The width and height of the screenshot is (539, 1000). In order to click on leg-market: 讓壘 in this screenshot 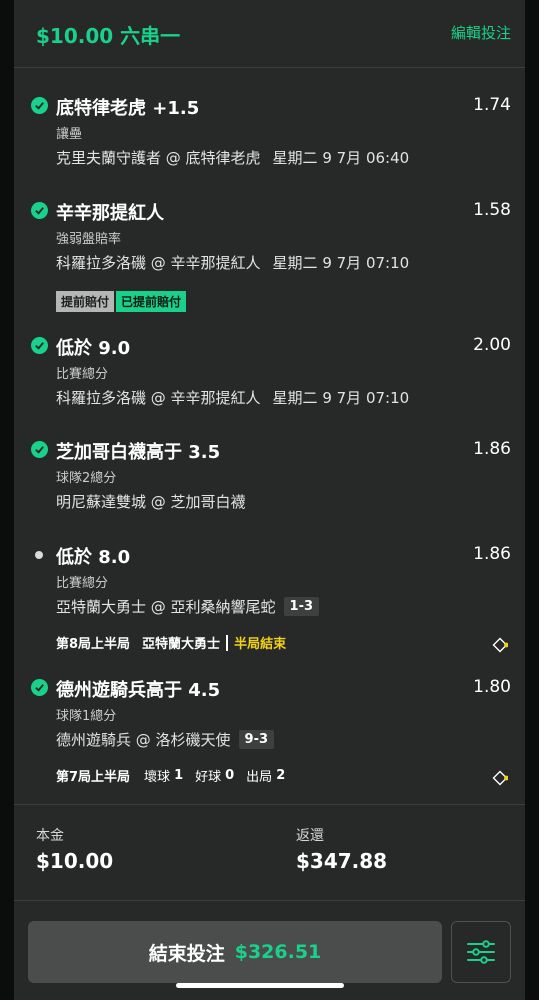, I will do `click(69, 134)`.